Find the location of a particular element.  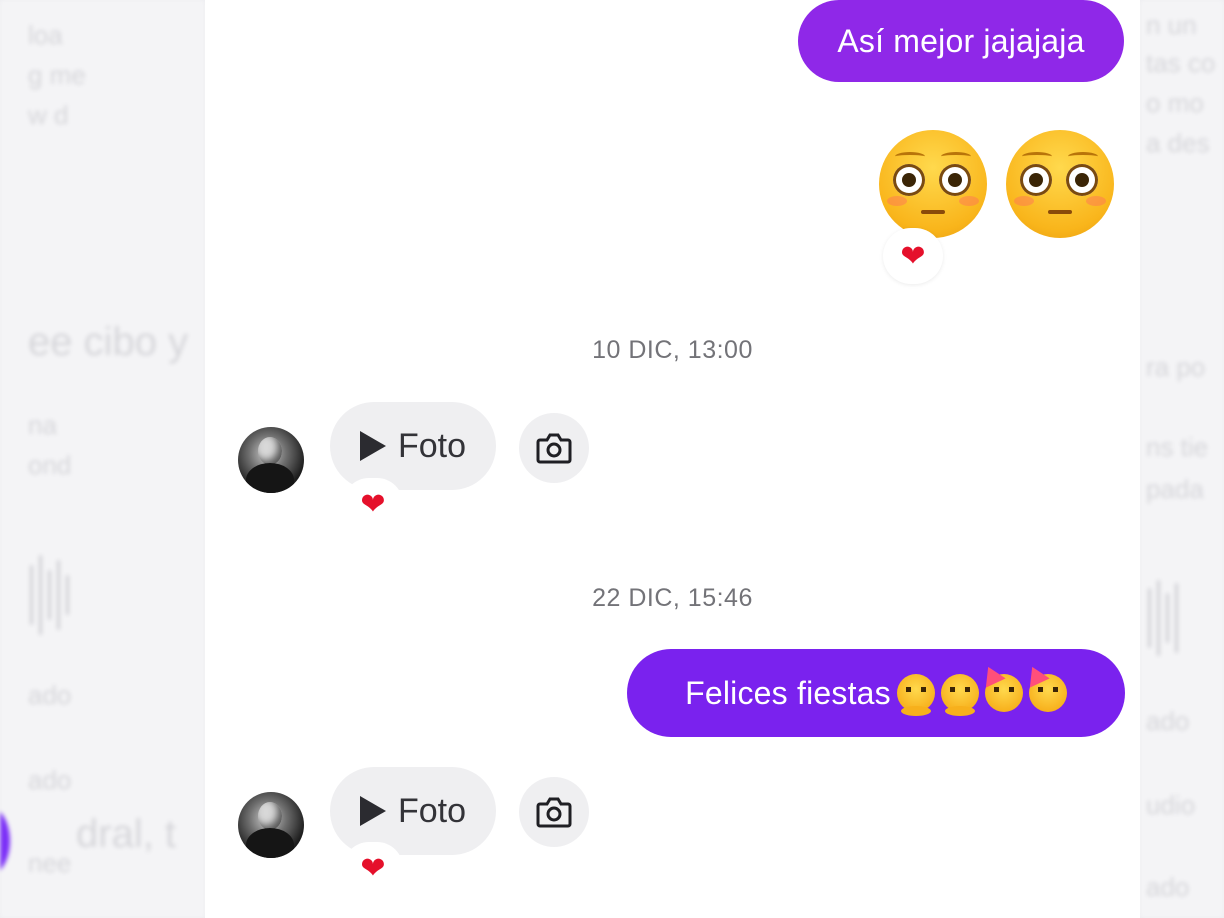

ghost-text: ee cibo y is located at coordinates (108, 342).